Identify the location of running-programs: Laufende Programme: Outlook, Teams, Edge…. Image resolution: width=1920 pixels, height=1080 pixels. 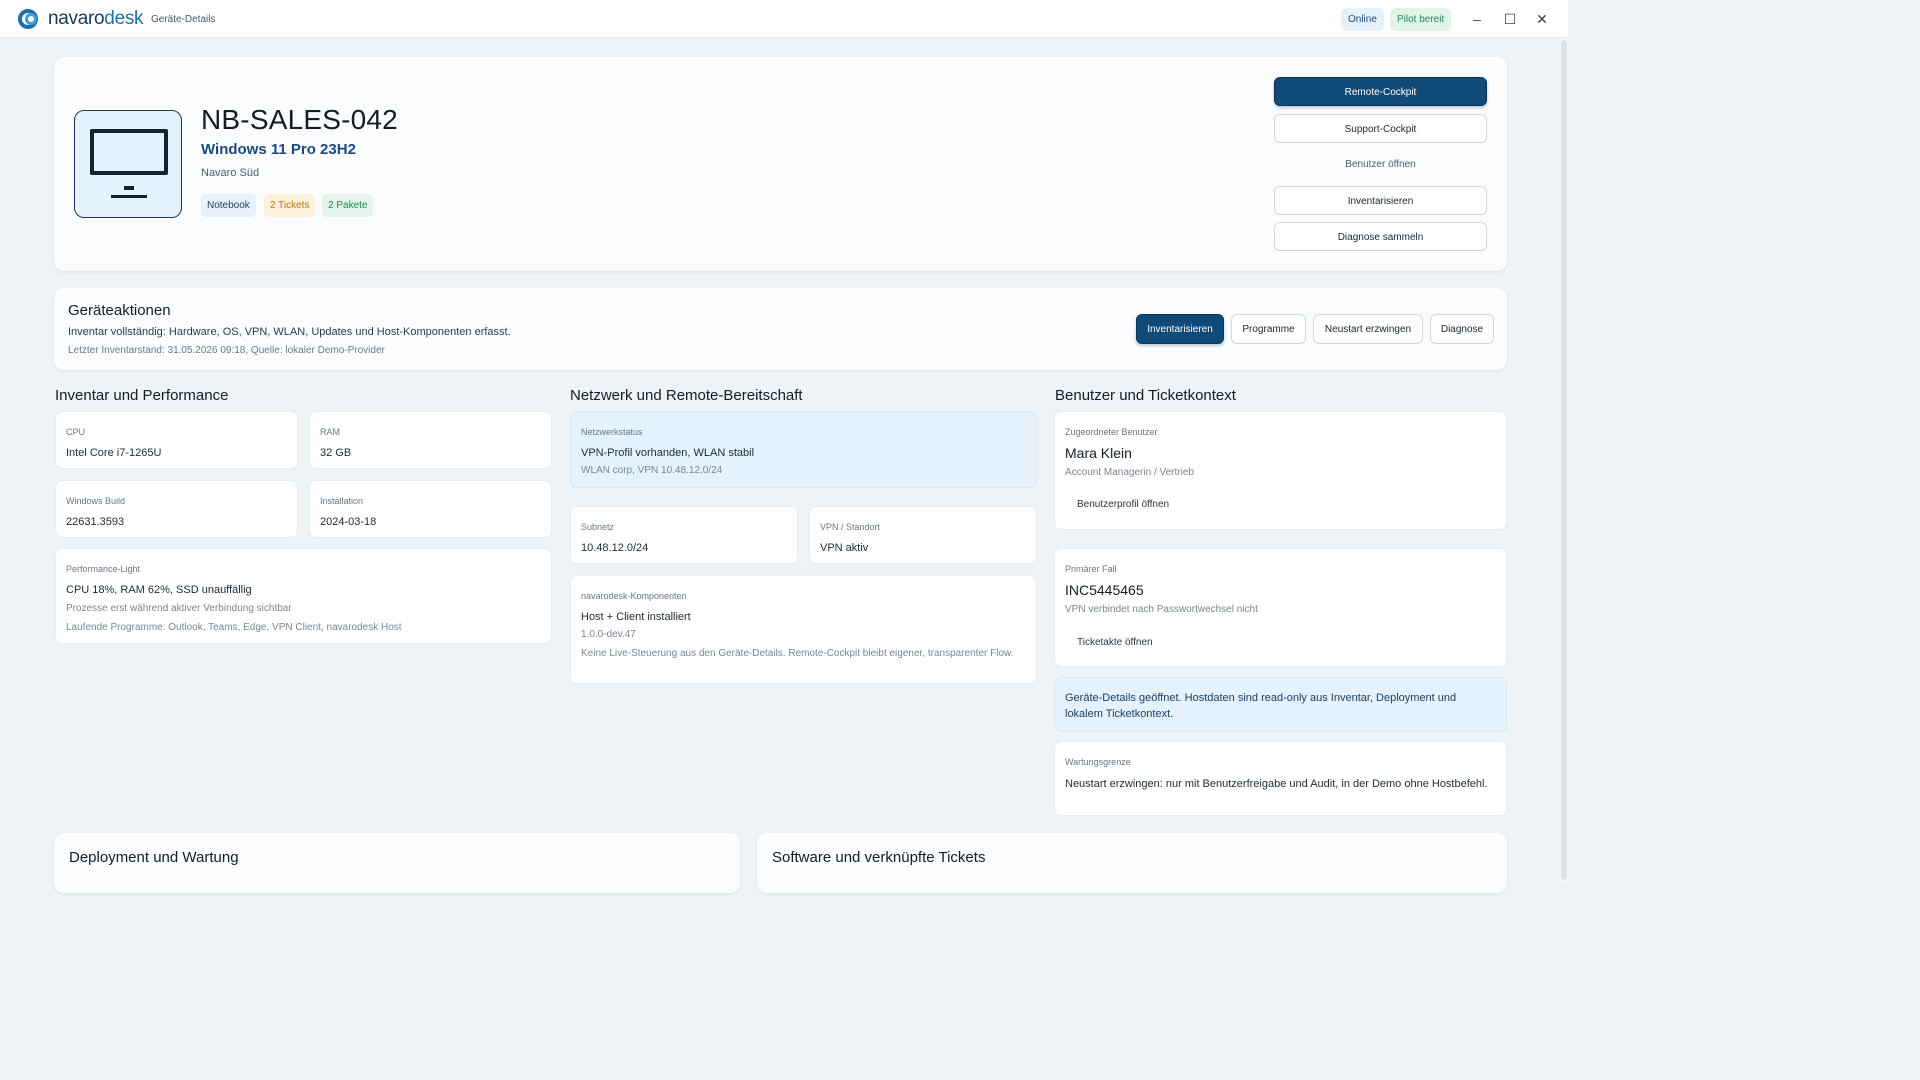
(234, 627).